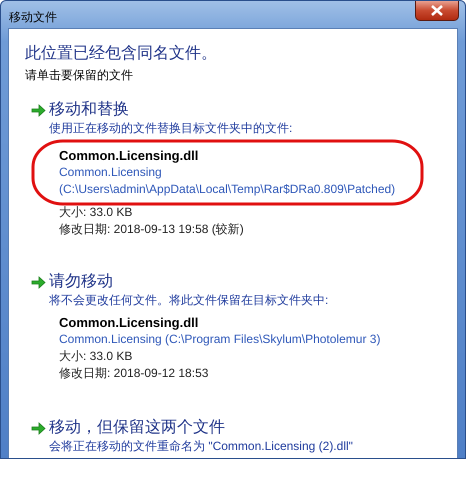  What do you see at coordinates (89, 110) in the screenshot?
I see `option-title: 移动和替换` at bounding box center [89, 110].